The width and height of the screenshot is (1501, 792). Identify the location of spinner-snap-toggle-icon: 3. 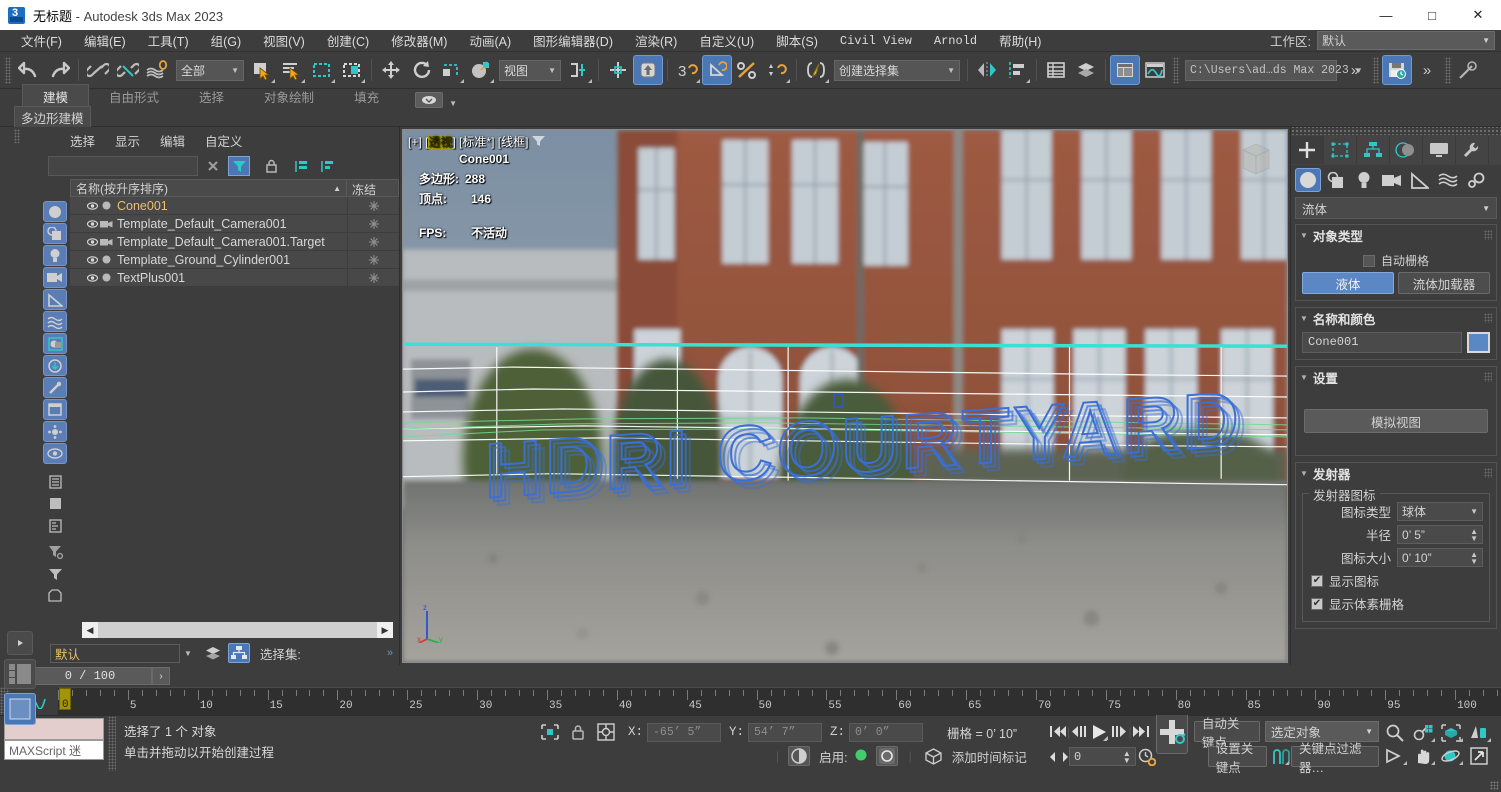
(687, 70).